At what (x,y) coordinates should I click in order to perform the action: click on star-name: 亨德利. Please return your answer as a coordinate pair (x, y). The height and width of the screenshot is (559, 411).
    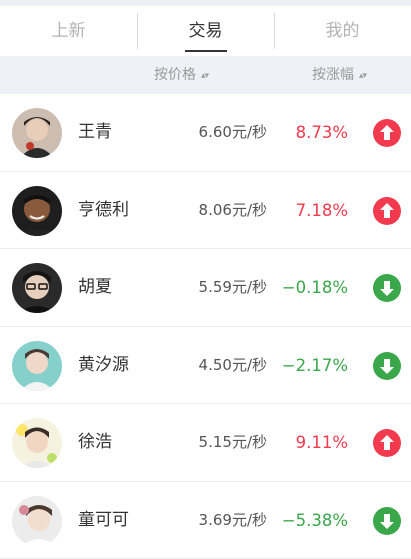
    Looking at the image, I should click on (103, 210).